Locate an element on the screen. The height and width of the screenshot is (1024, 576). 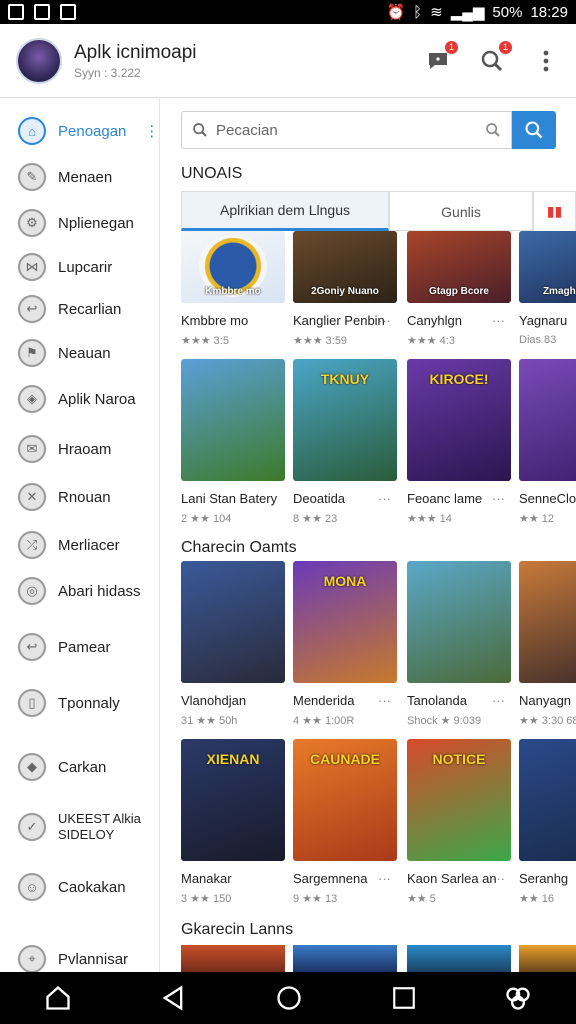
app-card: Zmaghneap Yagnaru Dias 83 is located at coordinates (547, 288).